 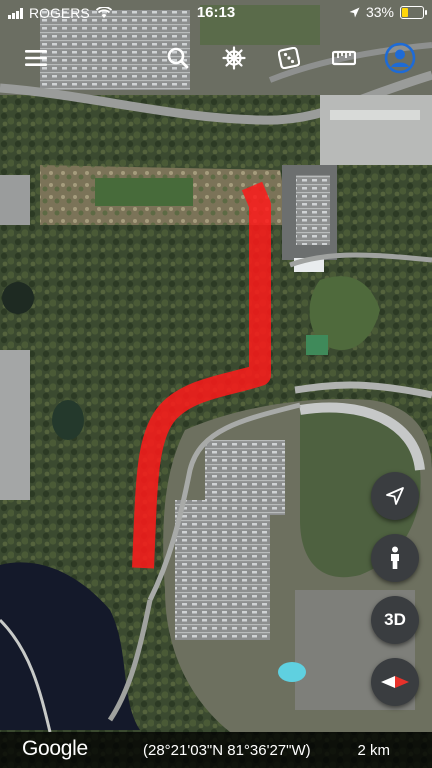 I want to click on voyager-wheel-icon, so click(x=234, y=58).